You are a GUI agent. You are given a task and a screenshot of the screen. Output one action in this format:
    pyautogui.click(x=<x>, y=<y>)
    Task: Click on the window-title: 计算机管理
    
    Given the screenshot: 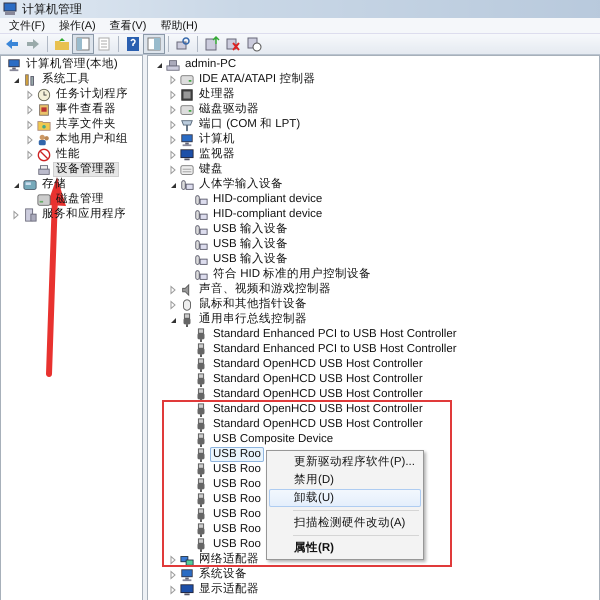 What is the action you would take?
    pyautogui.click(x=52, y=9)
    